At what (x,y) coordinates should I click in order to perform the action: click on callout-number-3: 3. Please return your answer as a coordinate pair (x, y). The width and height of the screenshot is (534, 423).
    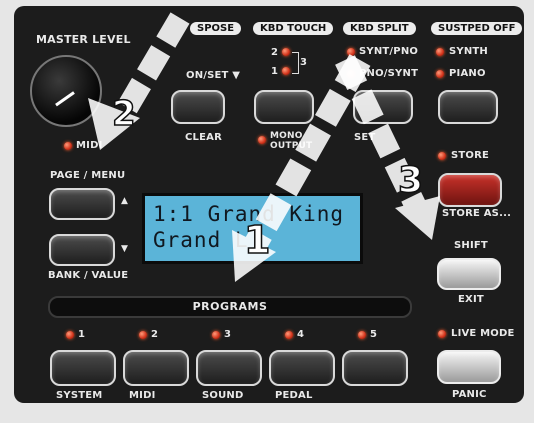
    Looking at the image, I should click on (410, 180).